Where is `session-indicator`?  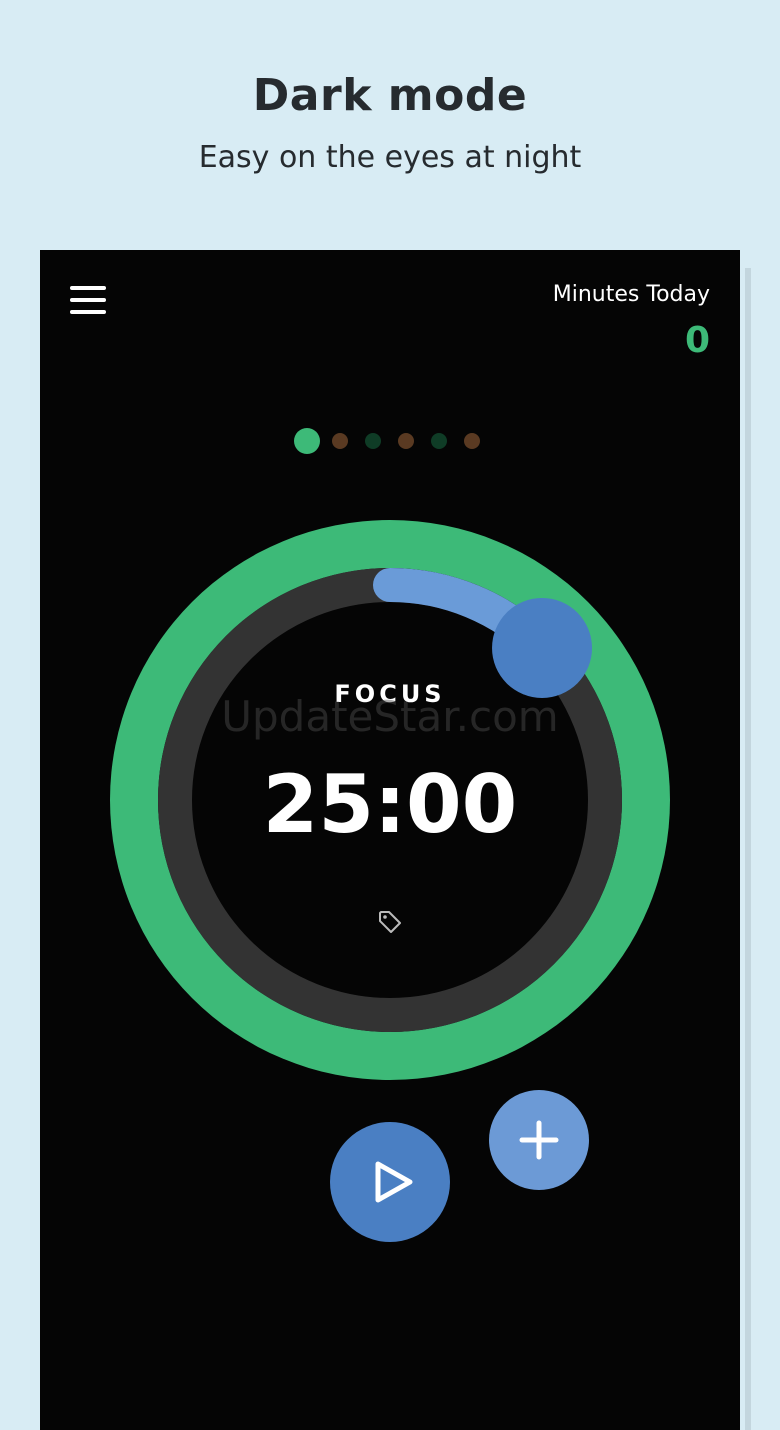 session-indicator is located at coordinates (390, 441).